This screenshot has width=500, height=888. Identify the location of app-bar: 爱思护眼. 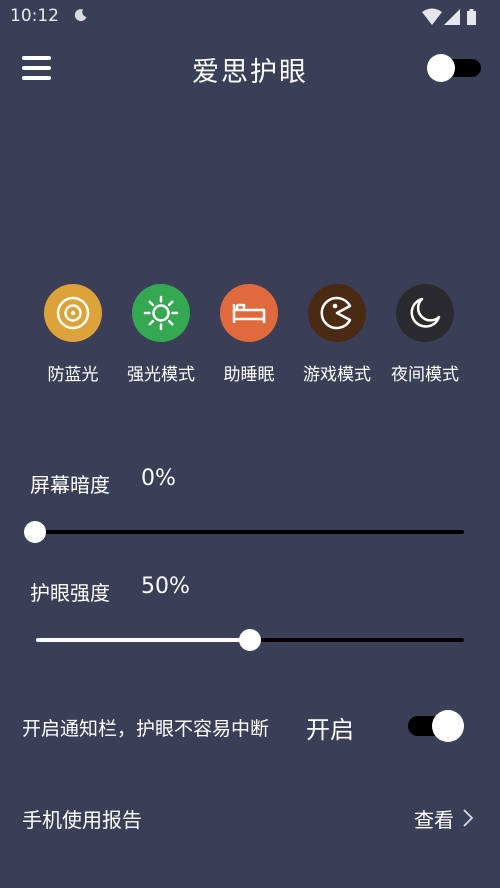
(250, 69).